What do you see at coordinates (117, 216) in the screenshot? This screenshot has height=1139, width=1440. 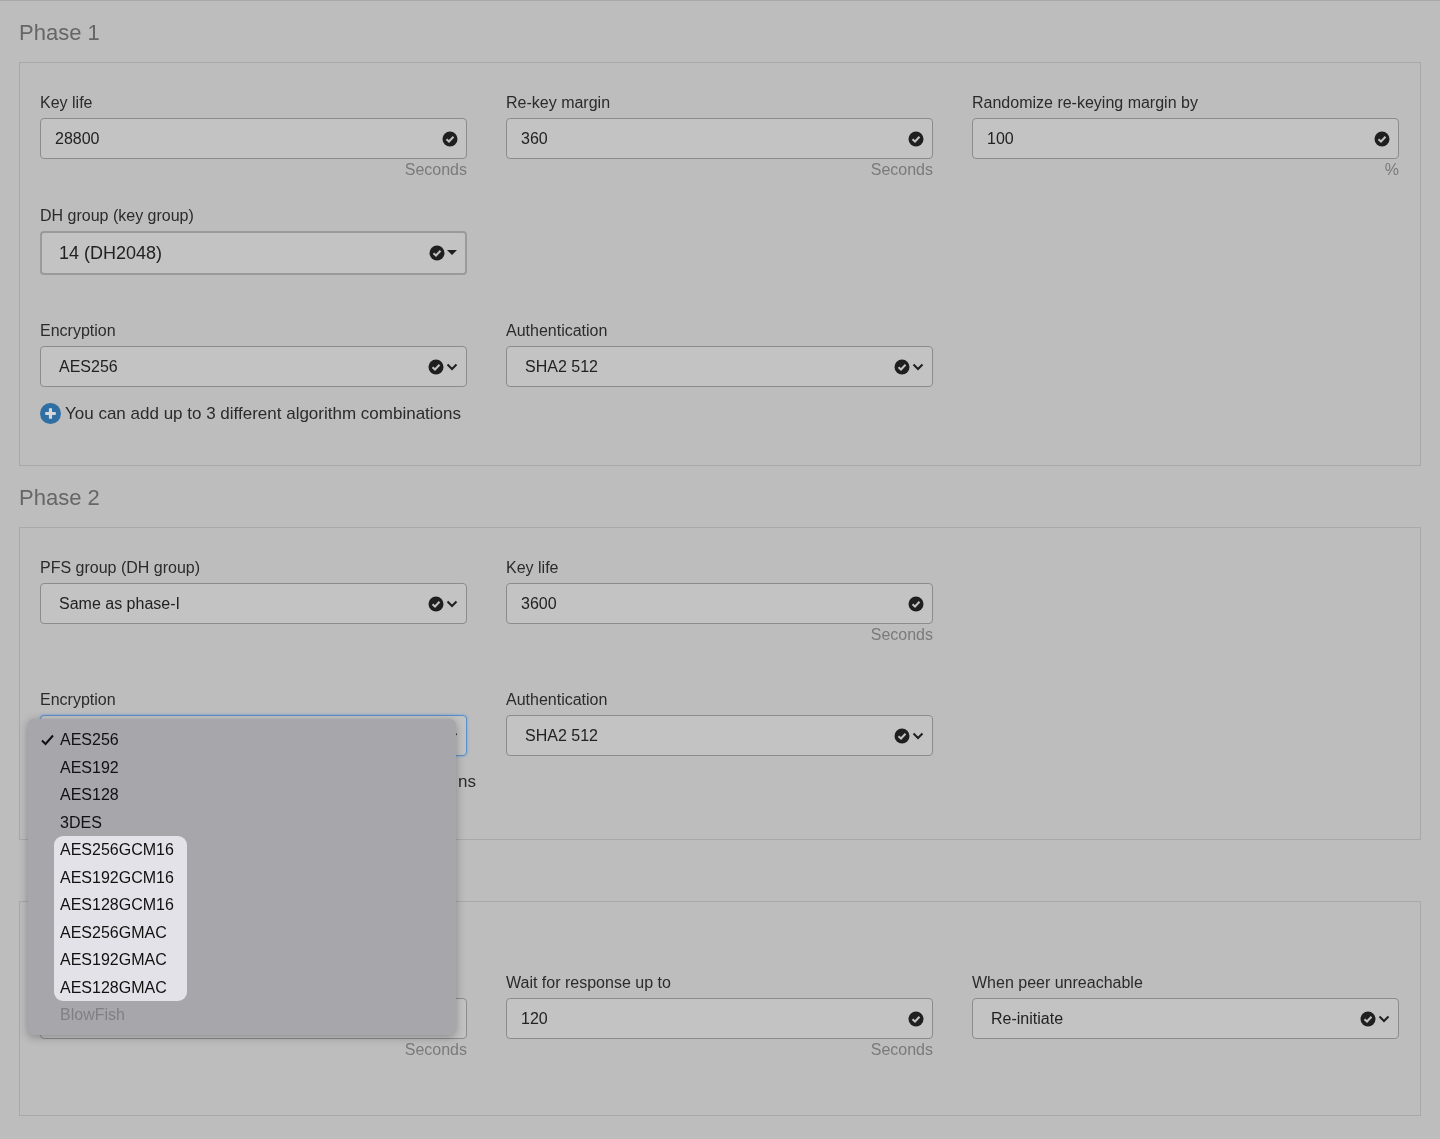 I see `field-label: DH group (key group)` at bounding box center [117, 216].